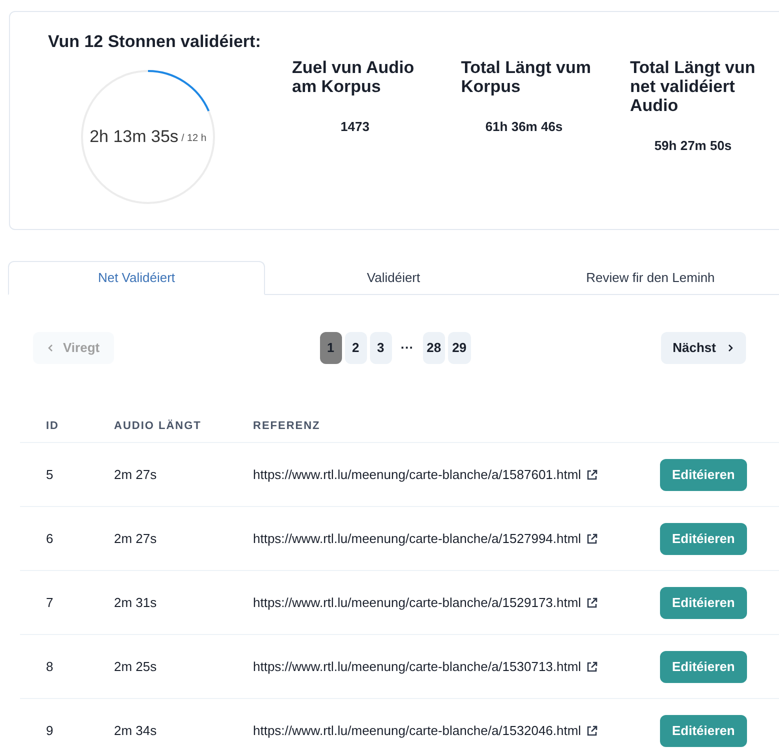 This screenshot has width=779, height=756. I want to click on page-button: 28, so click(434, 348).